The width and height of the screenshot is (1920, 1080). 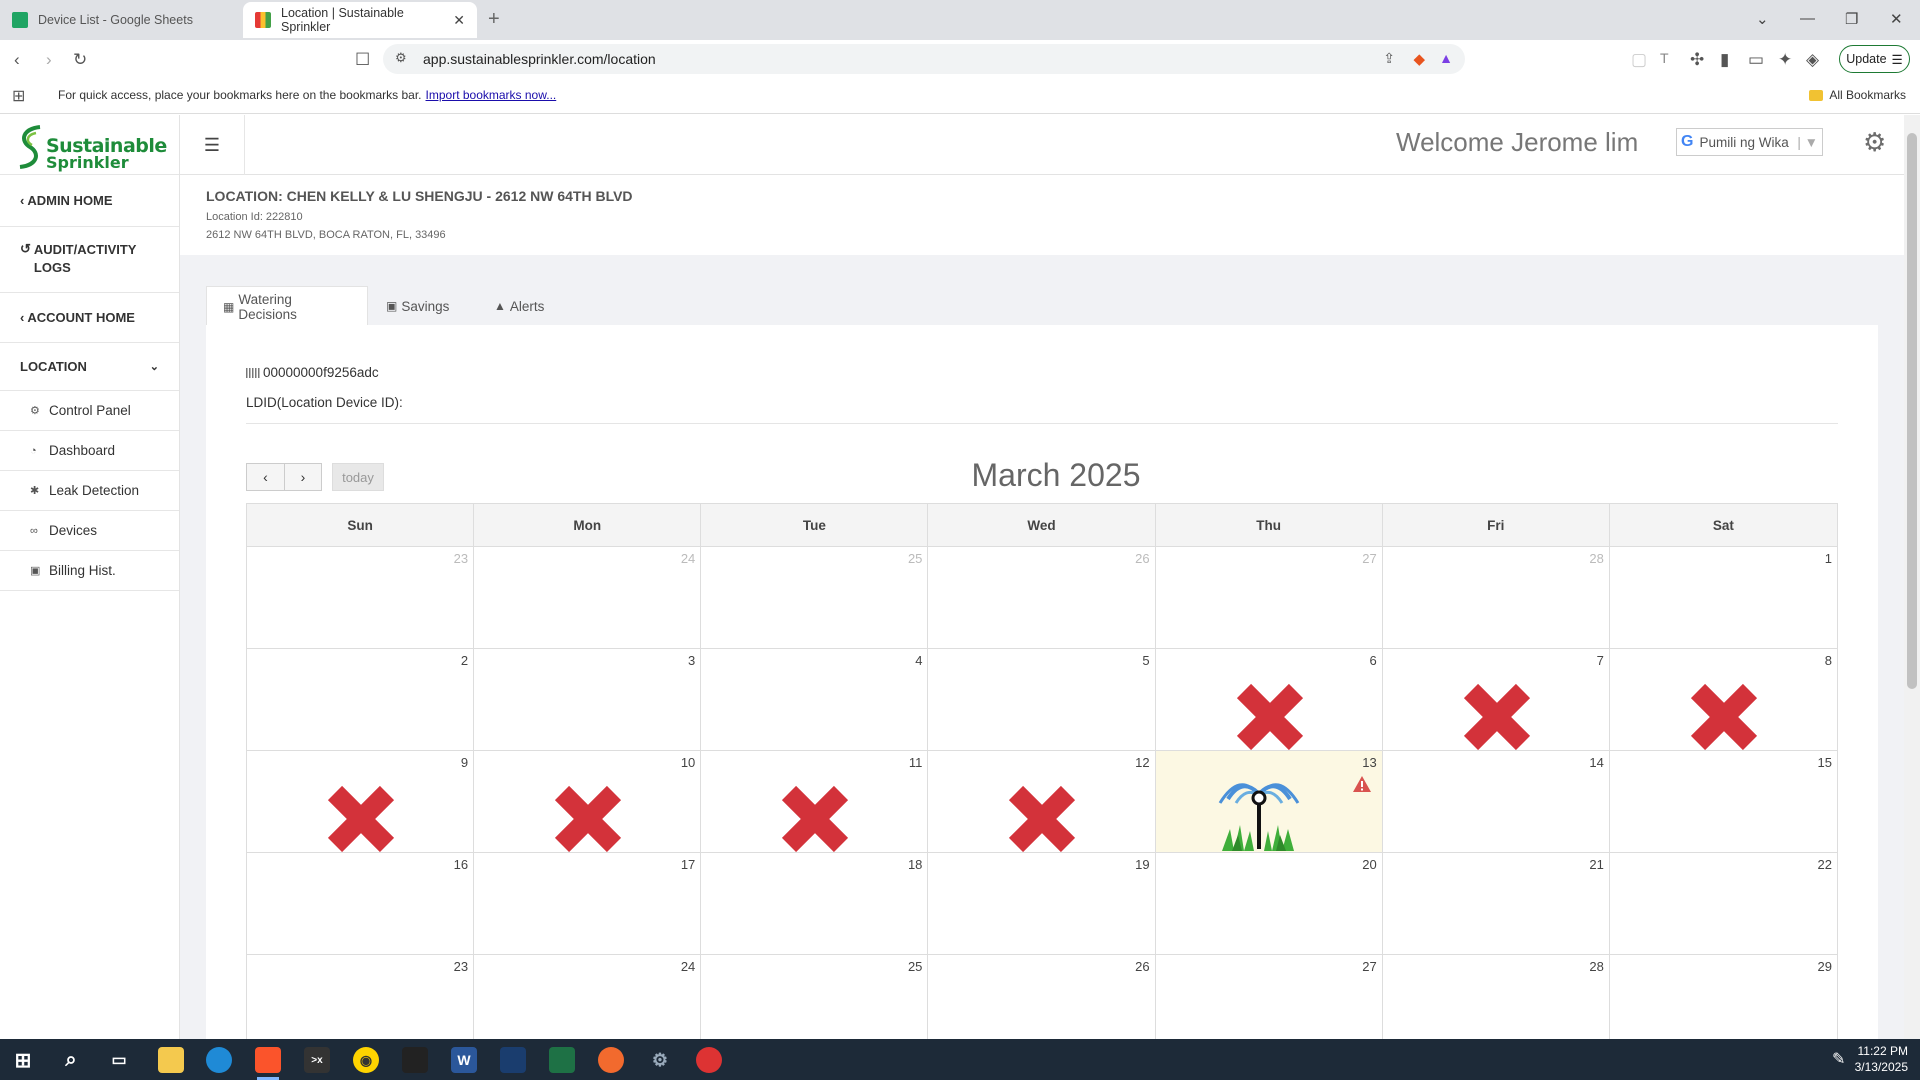 I want to click on calendar-day: 8, so click(x=1723, y=700).